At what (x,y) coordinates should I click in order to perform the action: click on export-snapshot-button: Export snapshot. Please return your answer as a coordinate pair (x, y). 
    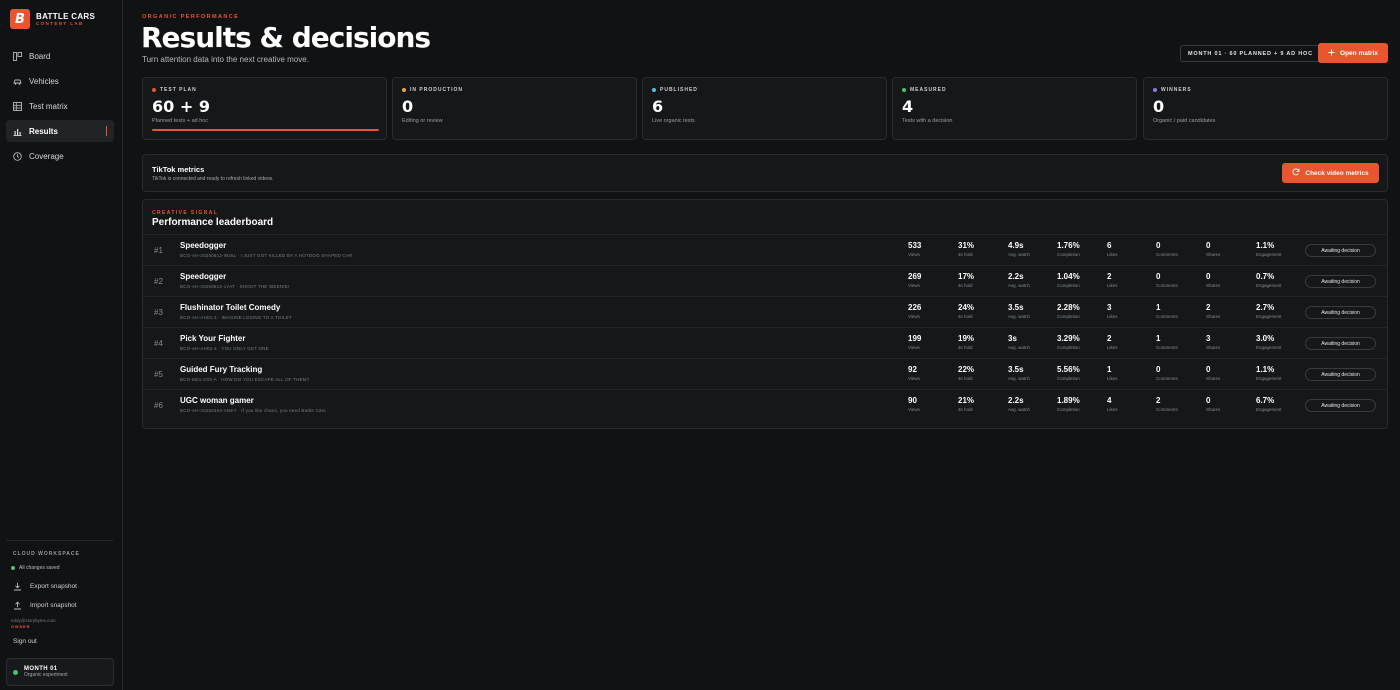
    Looking at the image, I should click on (59, 586).